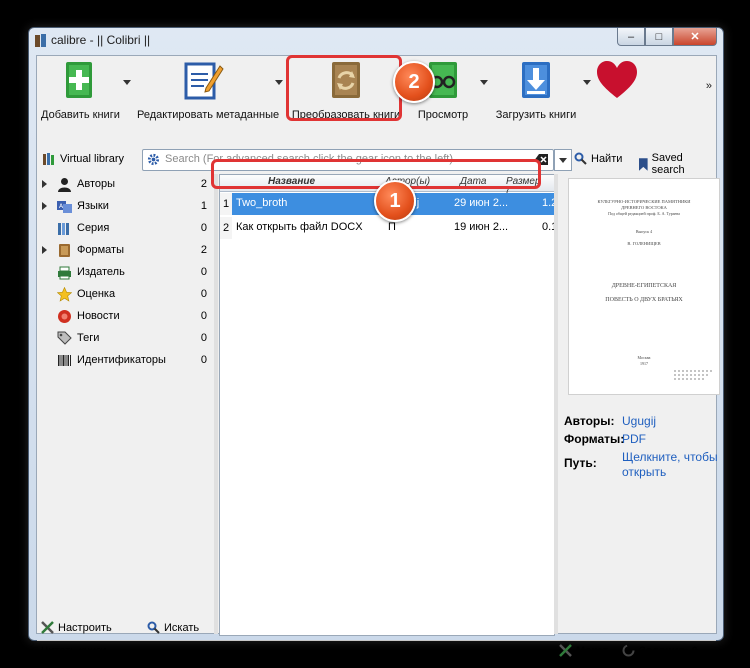 The width and height of the screenshot is (750, 668). What do you see at coordinates (124, 295) in the screenshot?
I see `tag-item-rating: Оценка 0` at bounding box center [124, 295].